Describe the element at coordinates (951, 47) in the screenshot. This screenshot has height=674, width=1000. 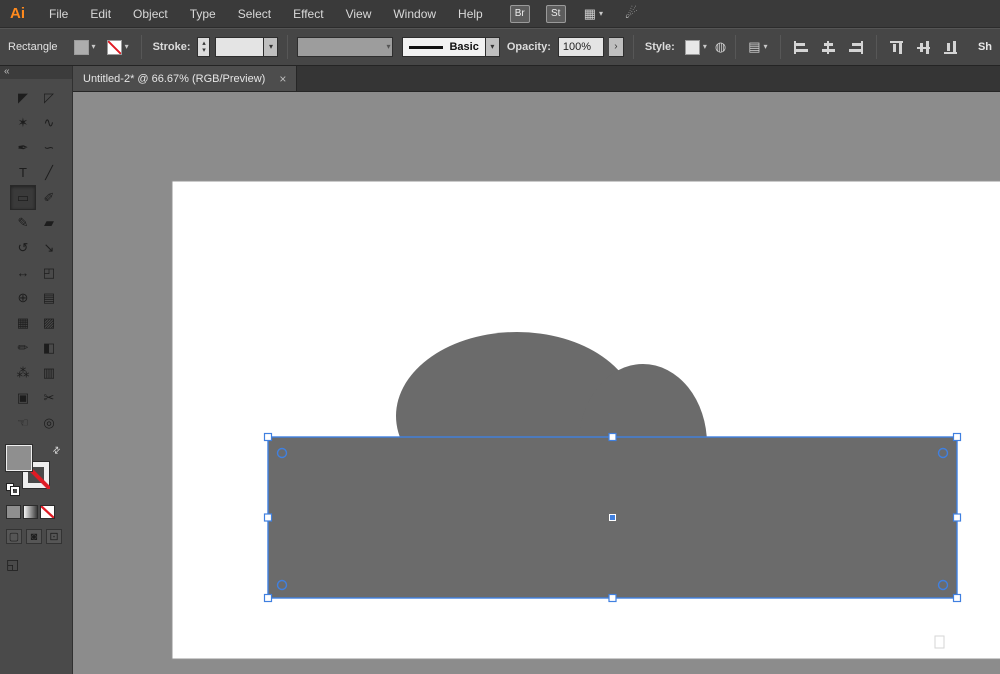
I see `align-vertical-bottom-icon` at that location.